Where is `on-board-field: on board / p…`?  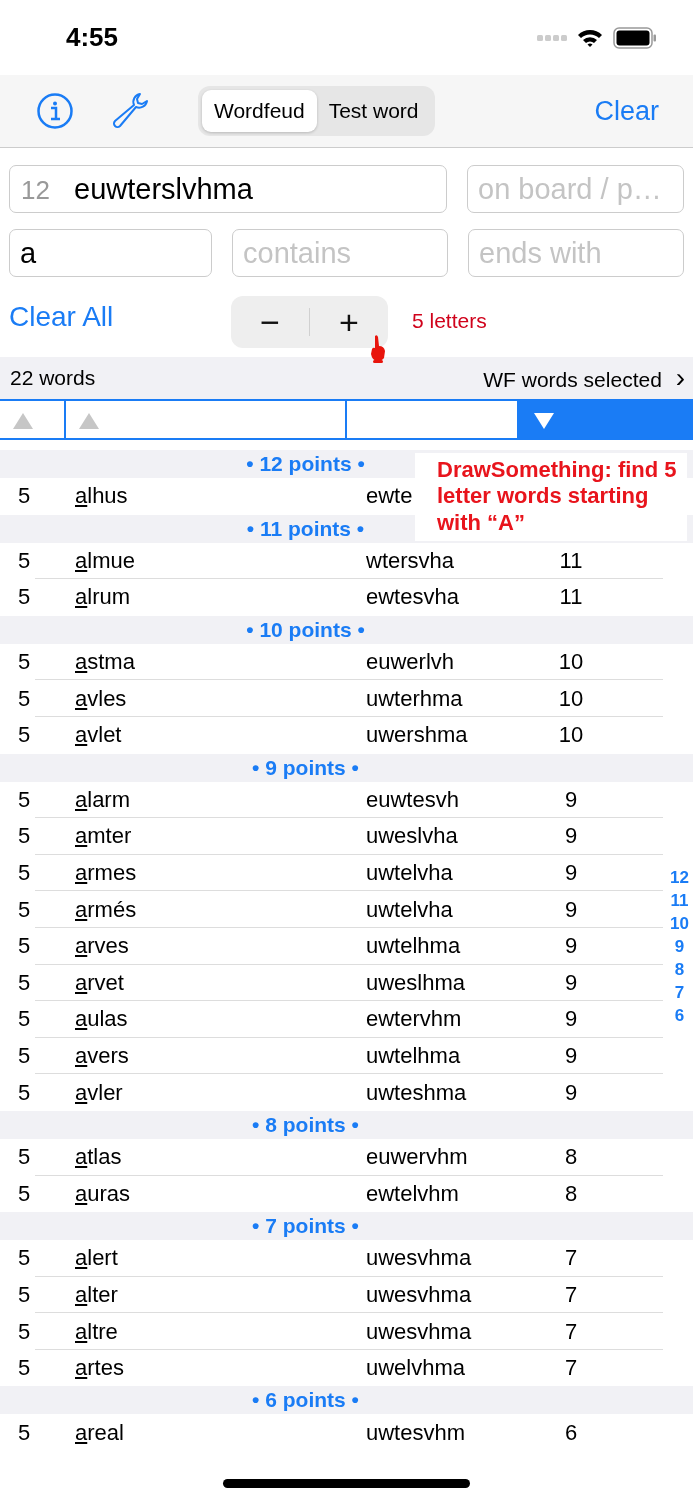
on-board-field: on board / p… is located at coordinates (575, 189).